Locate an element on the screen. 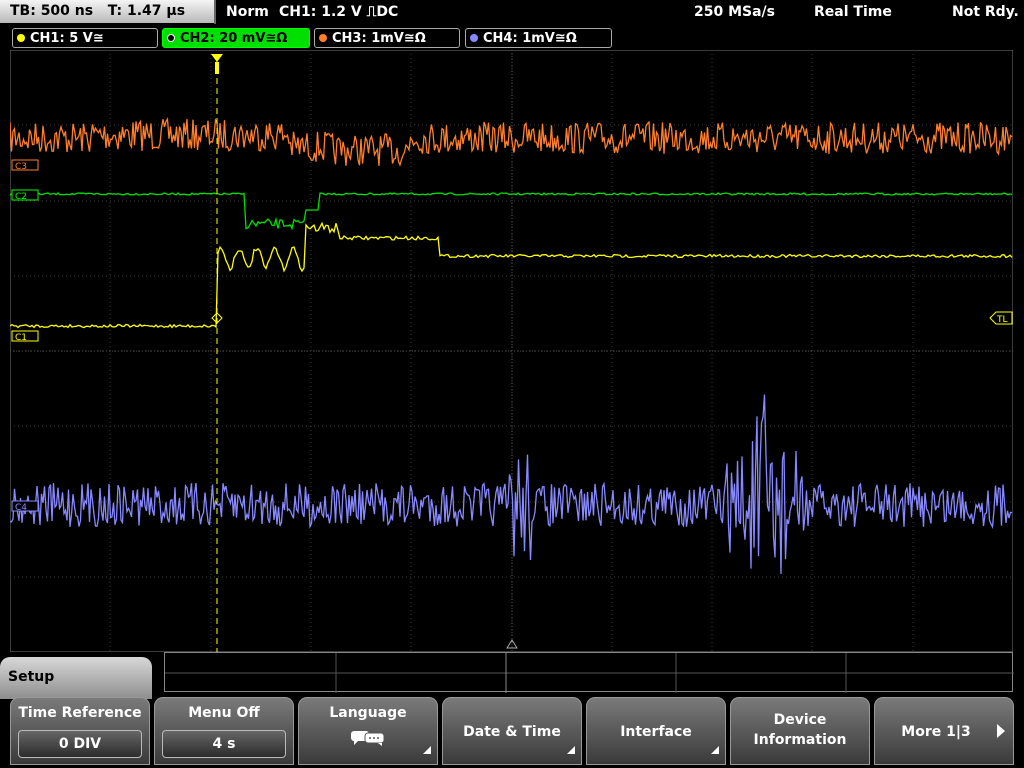 The width and height of the screenshot is (1024, 768). c1-marker: C1 is located at coordinates (25, 336).